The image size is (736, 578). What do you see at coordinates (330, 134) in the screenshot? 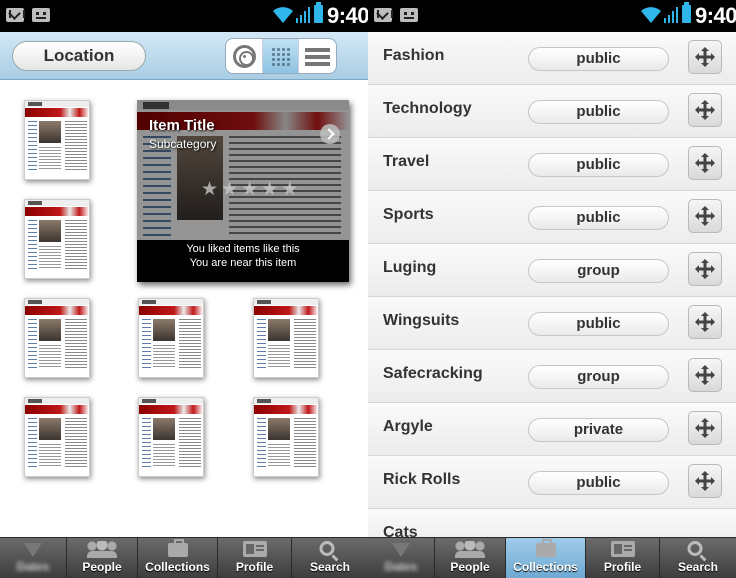
I see `chevron-right-icon` at bounding box center [330, 134].